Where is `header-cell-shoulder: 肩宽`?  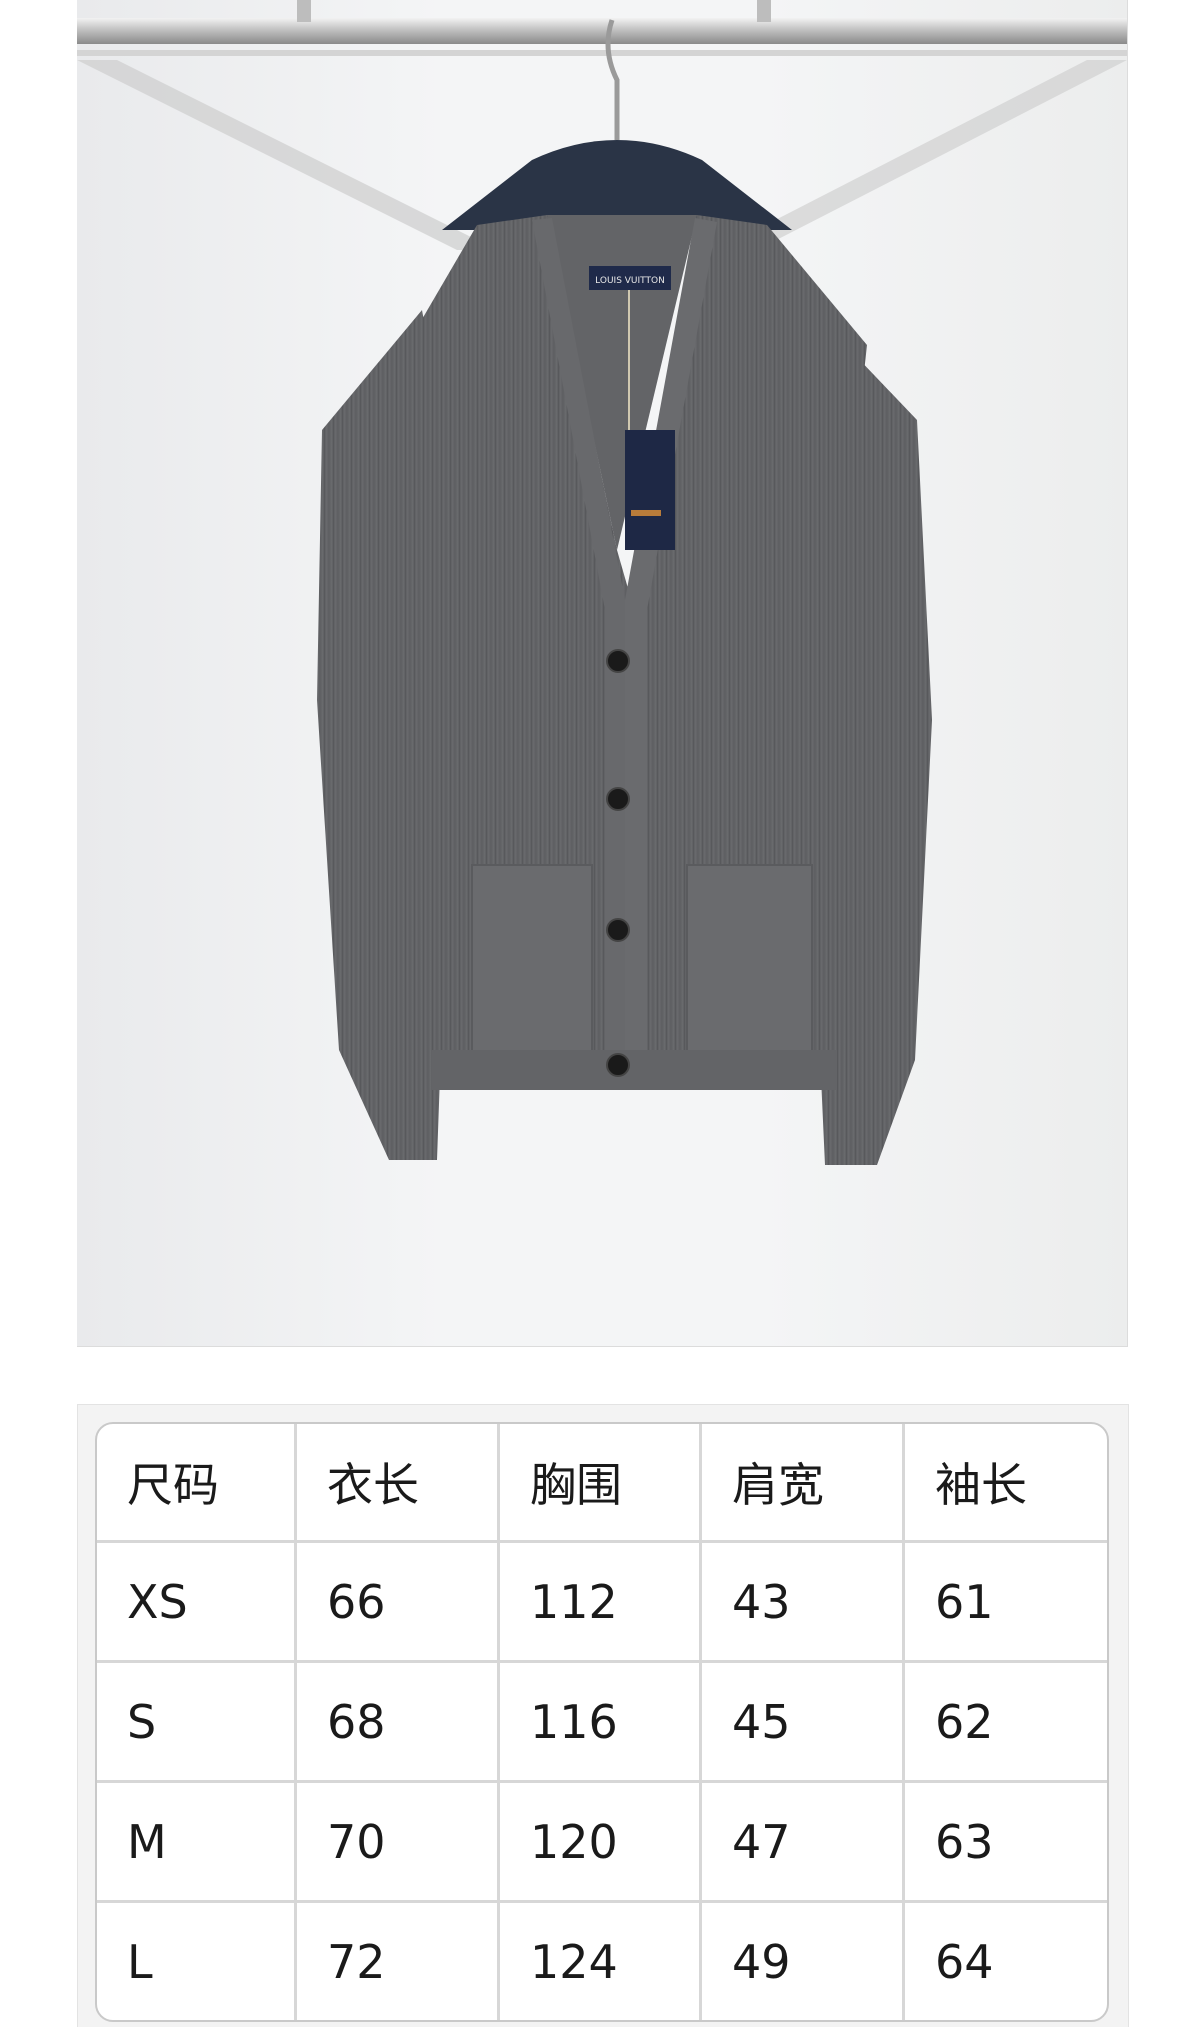 header-cell-shoulder: 肩宽 is located at coordinates (803, 1483).